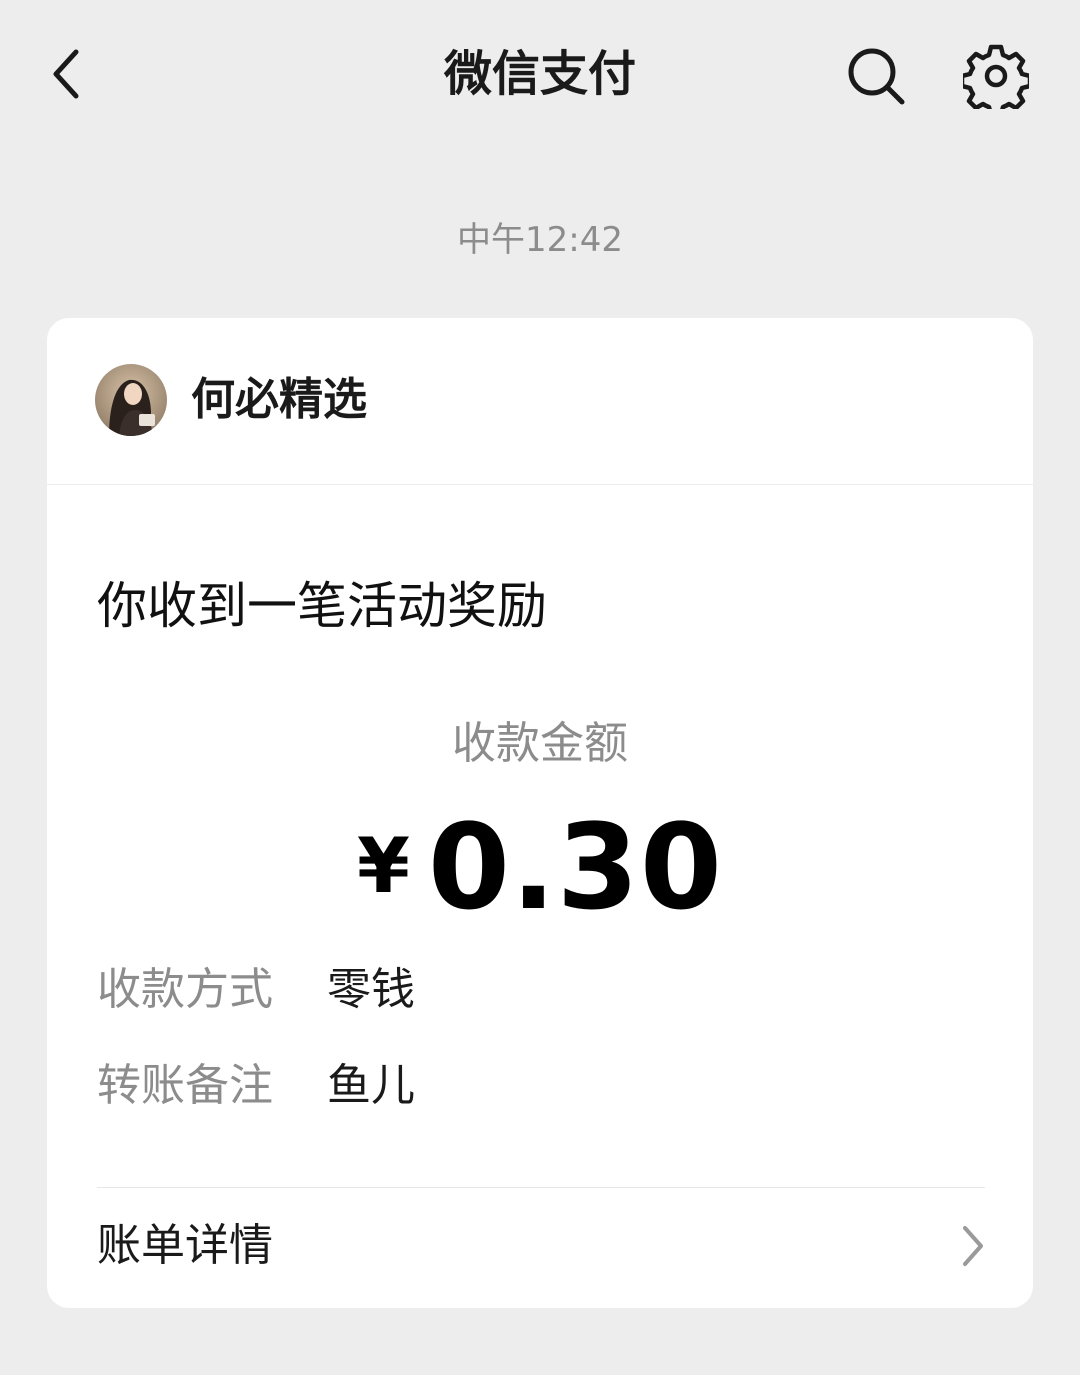 This screenshot has height=1375, width=1080. I want to click on avatar, so click(131, 400).